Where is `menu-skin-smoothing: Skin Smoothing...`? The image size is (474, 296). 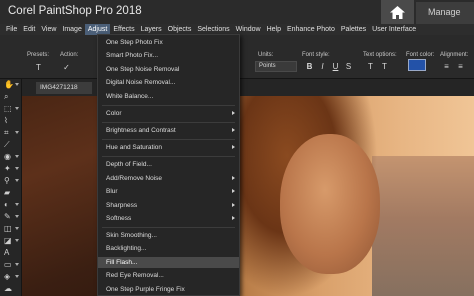
menu-skin-smoothing: Skin Smoothing... is located at coordinates (168, 235).